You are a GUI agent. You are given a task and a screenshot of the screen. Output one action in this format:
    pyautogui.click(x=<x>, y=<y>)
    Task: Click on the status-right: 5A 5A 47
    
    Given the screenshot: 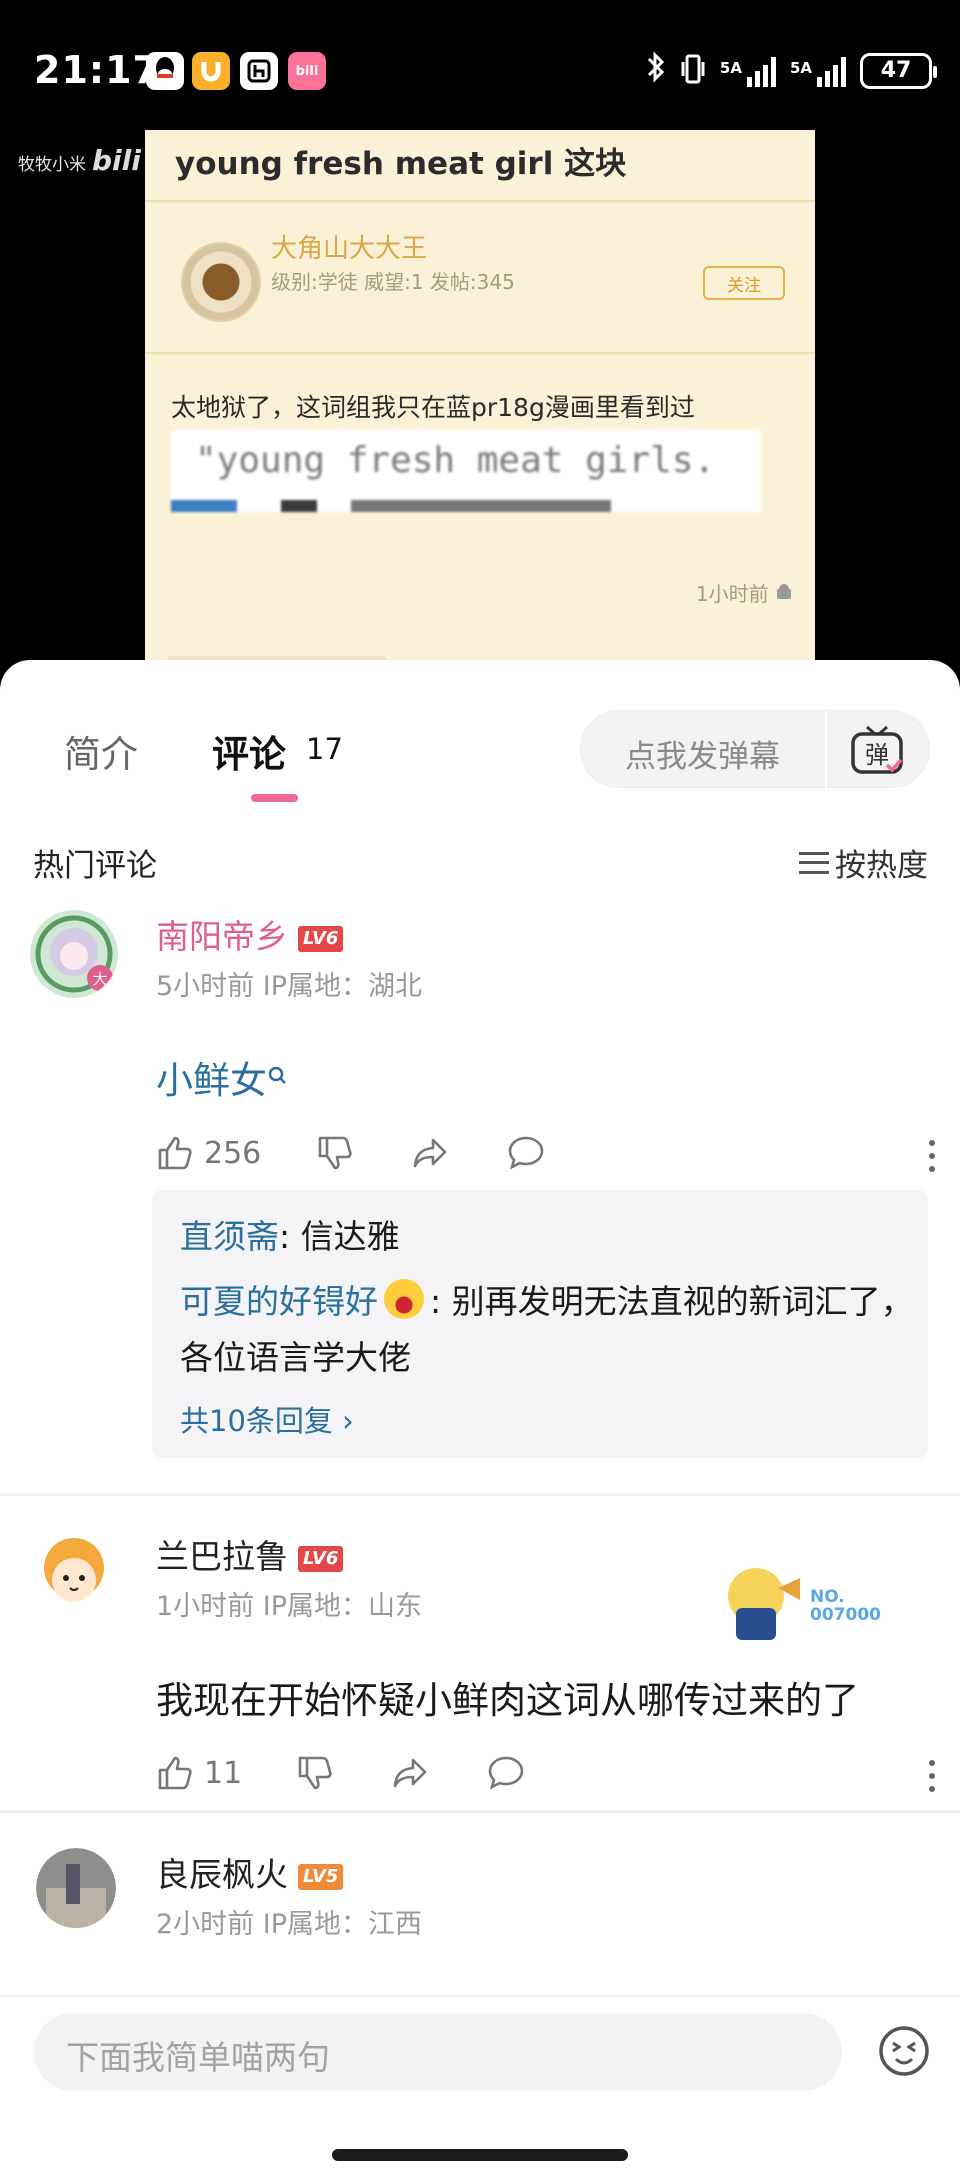 What is the action you would take?
    pyautogui.click(x=791, y=70)
    